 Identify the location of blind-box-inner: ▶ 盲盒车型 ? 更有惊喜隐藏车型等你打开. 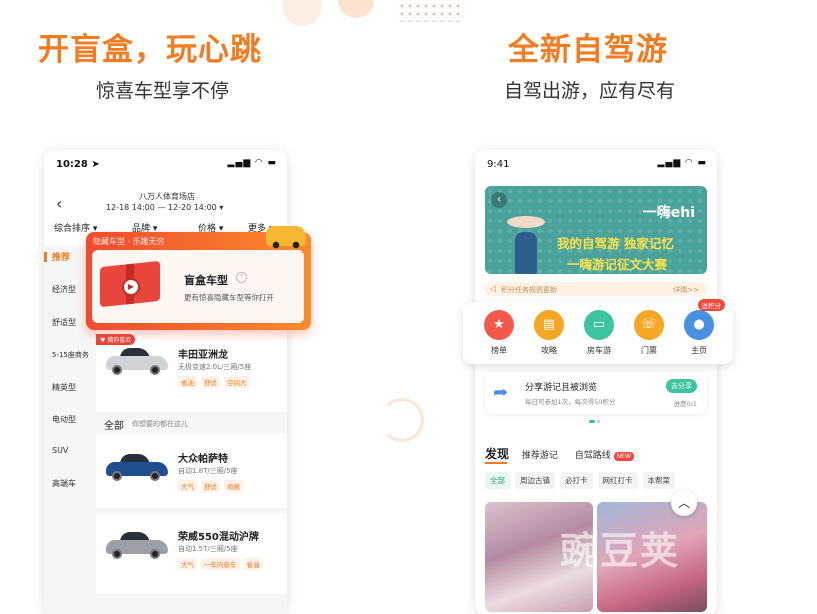
(198, 286).